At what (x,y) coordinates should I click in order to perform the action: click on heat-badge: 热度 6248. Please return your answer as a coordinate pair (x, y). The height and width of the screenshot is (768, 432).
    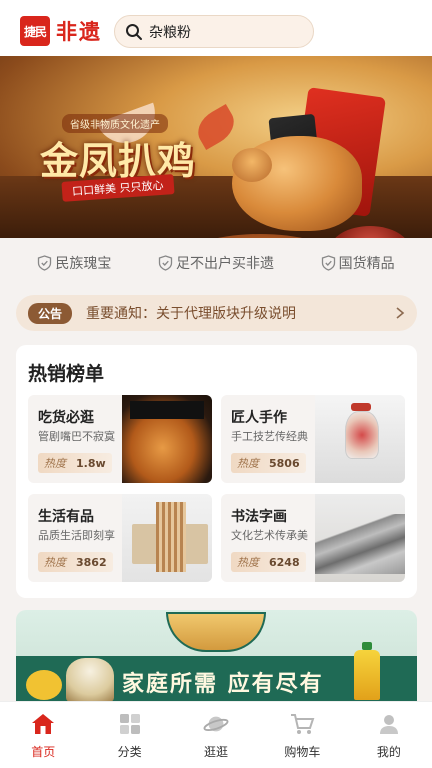
    Looking at the image, I should click on (268, 562).